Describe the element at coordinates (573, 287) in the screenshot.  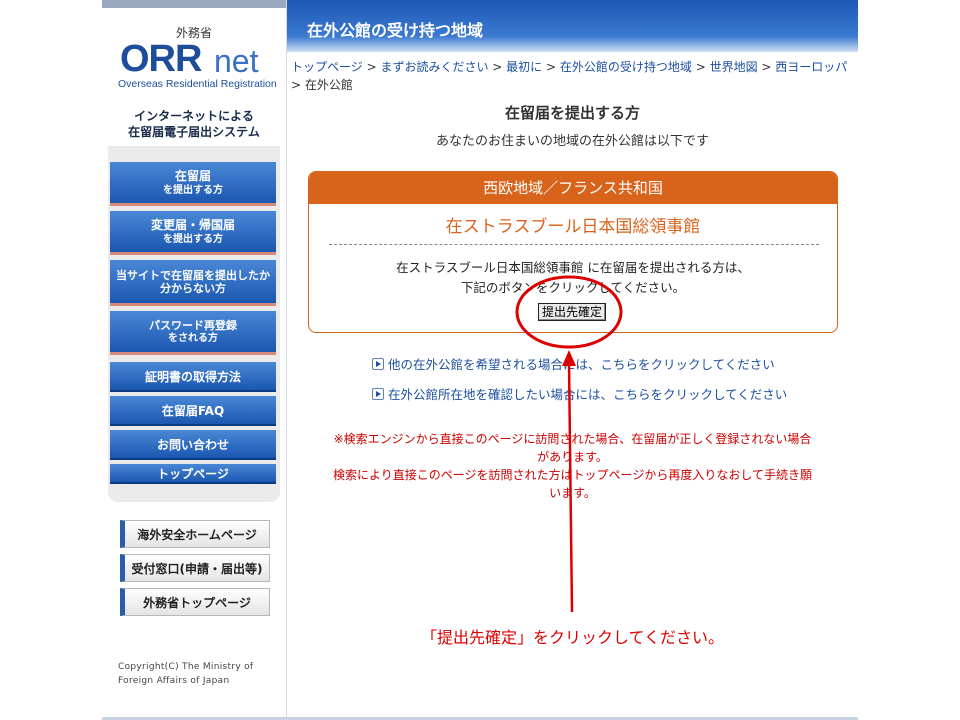
I see `instruction-line-2: 下記のボタンをクリックしてください。` at that location.